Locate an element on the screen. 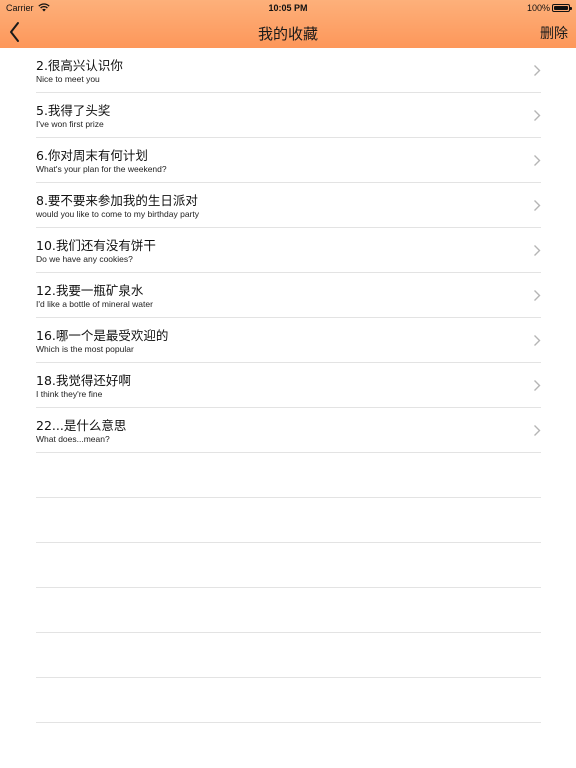 This screenshot has width=576, height=768. phrase-chinese: 18.我觉得还好啊 is located at coordinates (83, 380).